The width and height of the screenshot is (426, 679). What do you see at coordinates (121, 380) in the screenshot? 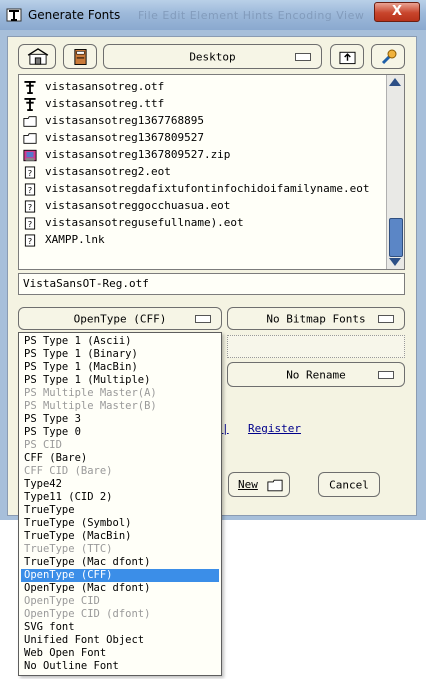
I see `format-option: PS Type 1 (Multiple)` at bounding box center [121, 380].